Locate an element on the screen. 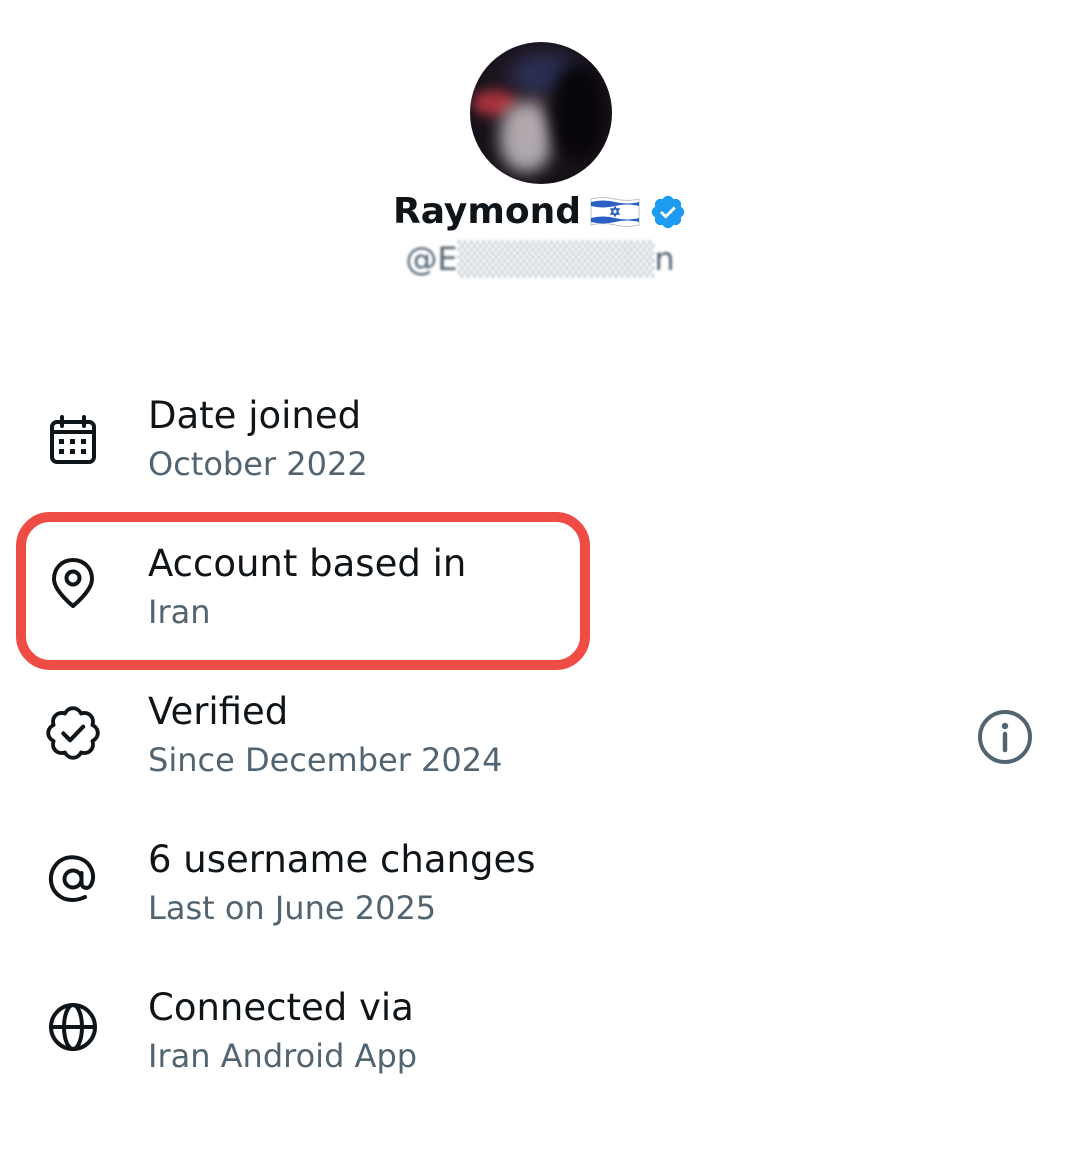 This screenshot has width=1080, height=1156. location-pin-icon is located at coordinates (73, 583).